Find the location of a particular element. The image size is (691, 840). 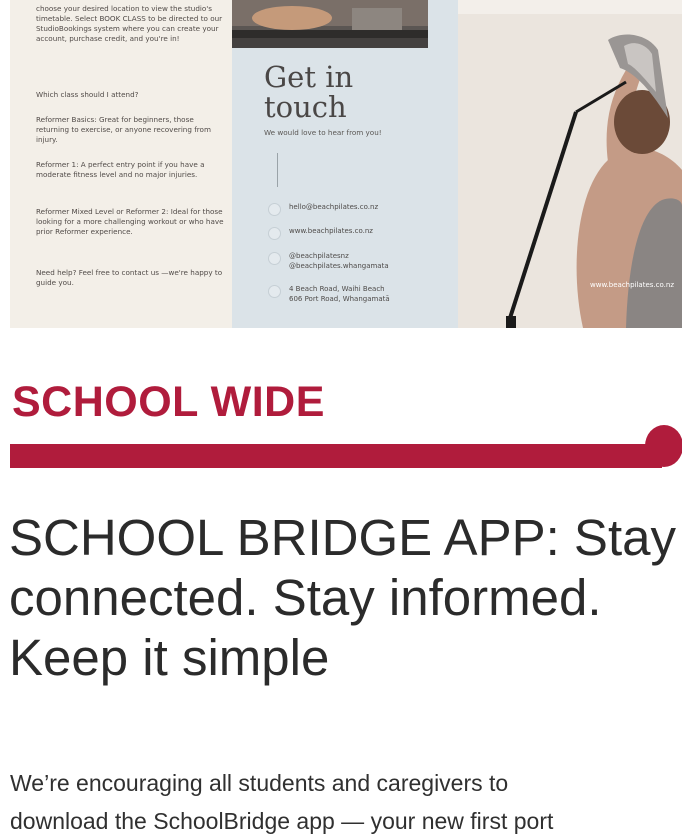

contact-website: www.beachpilates.co.nz is located at coordinates (320, 233).